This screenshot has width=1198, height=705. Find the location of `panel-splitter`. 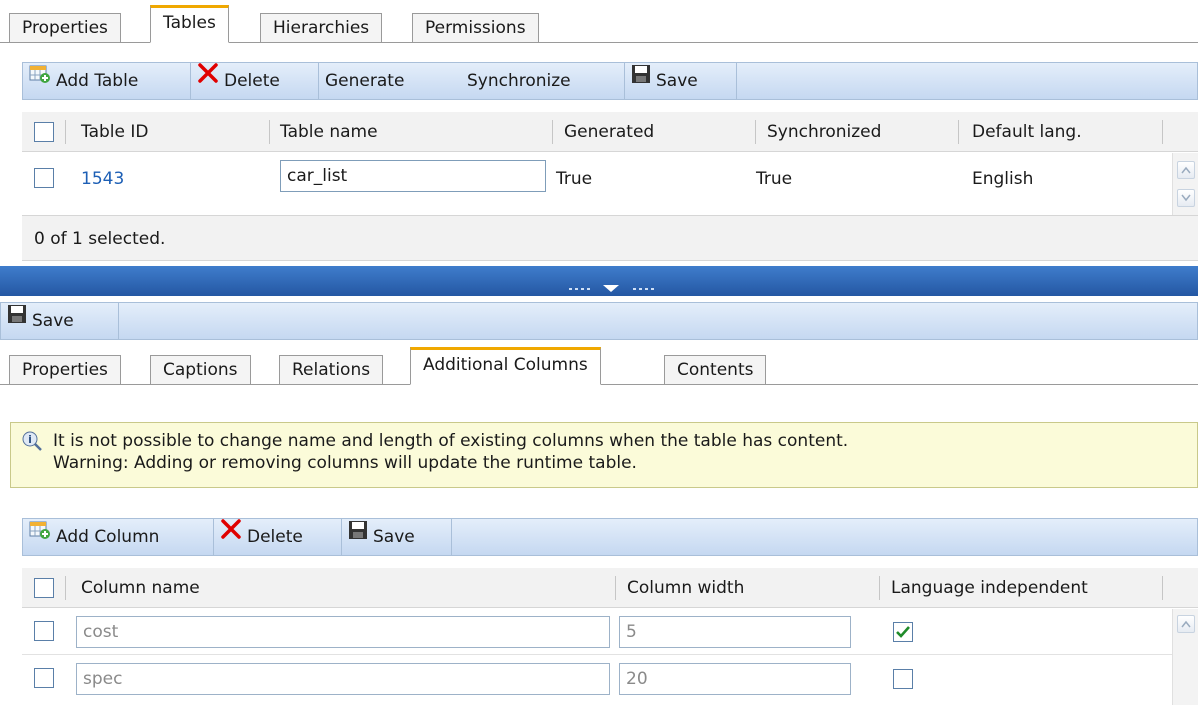

panel-splitter is located at coordinates (599, 281).